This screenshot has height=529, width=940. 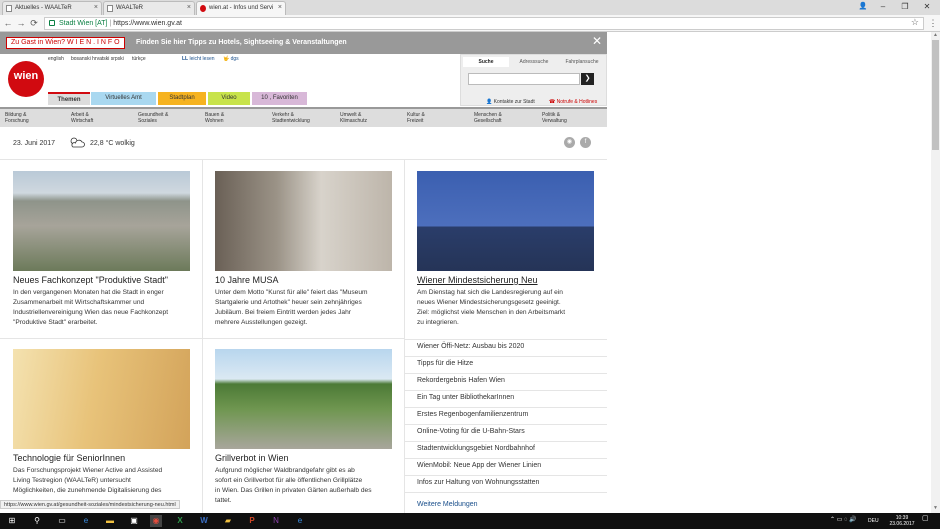 I want to click on category-bauen: Bauen & Wohnen, so click(x=214, y=118).